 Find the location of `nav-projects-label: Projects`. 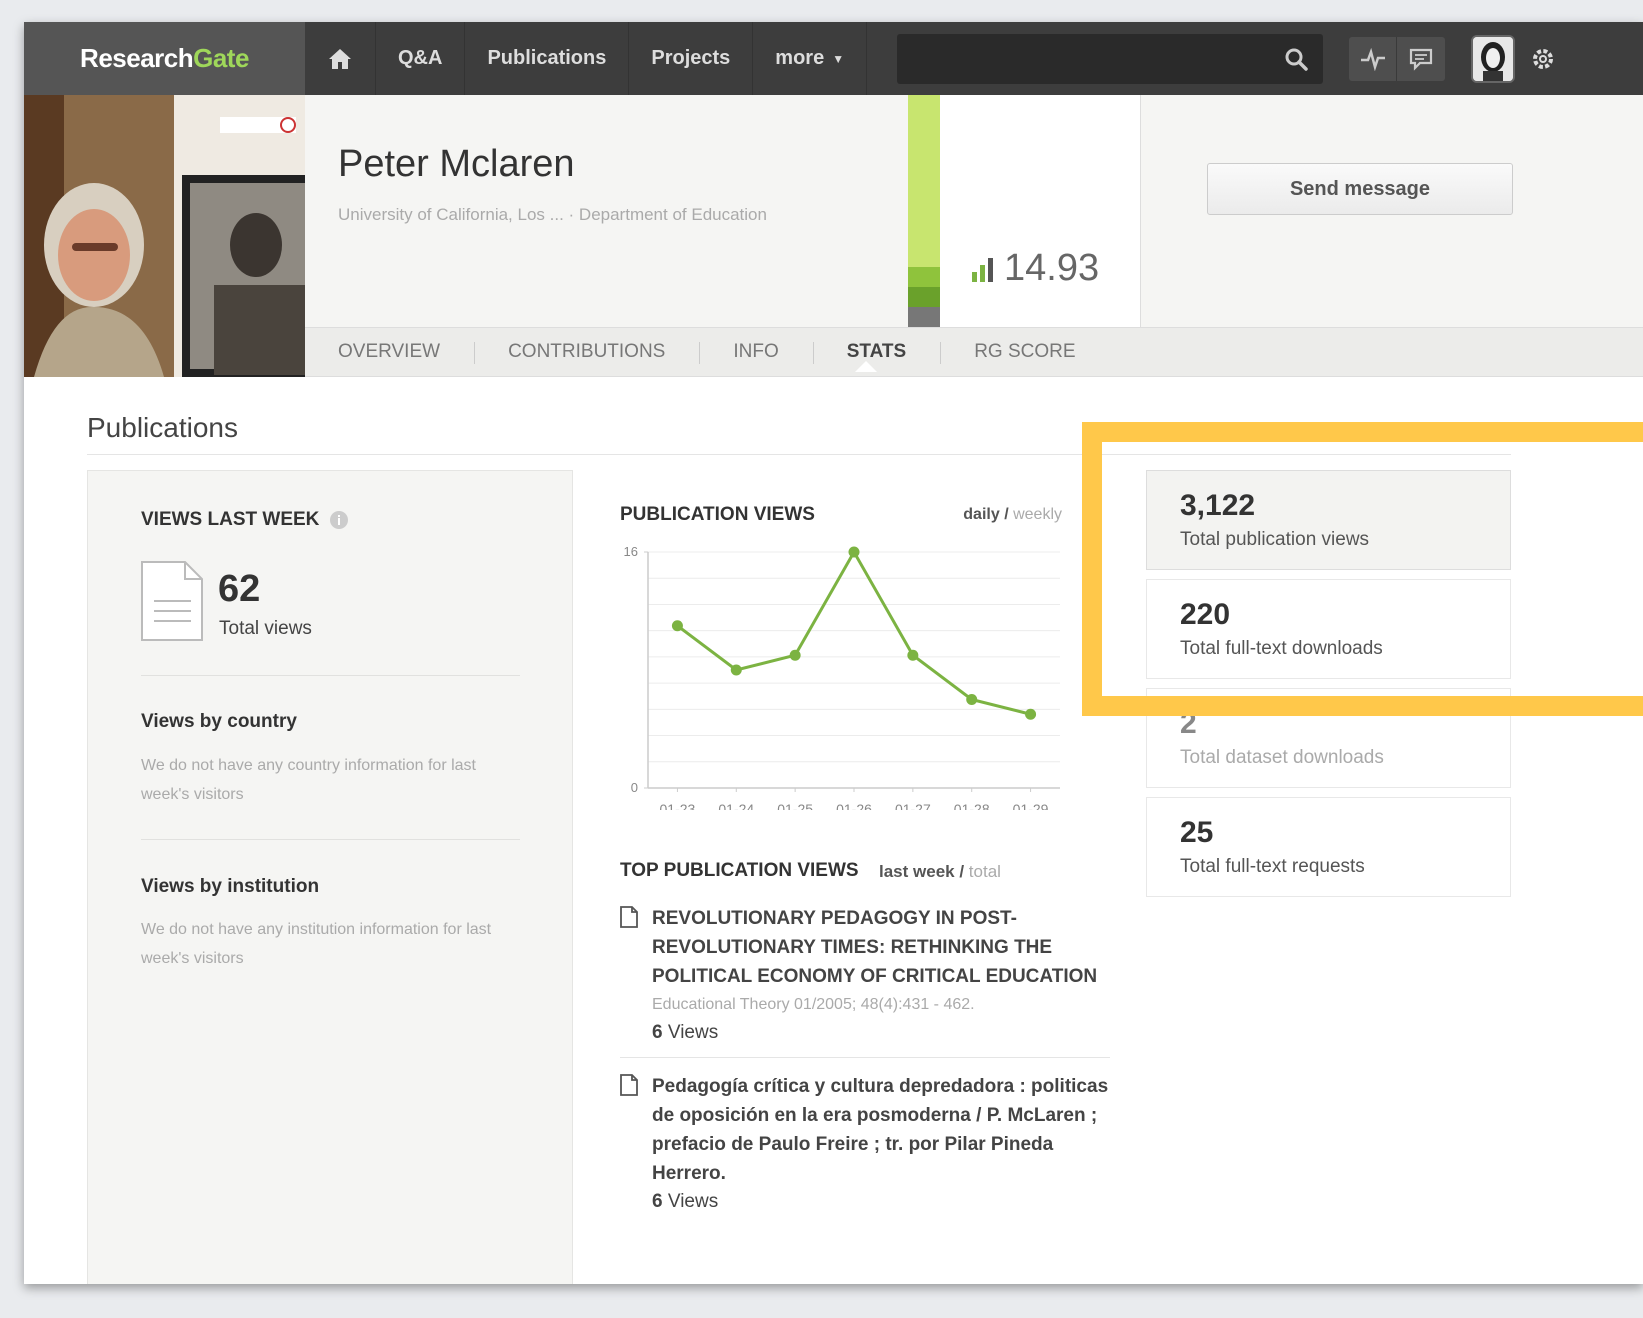

nav-projects-label: Projects is located at coordinates (691, 58).